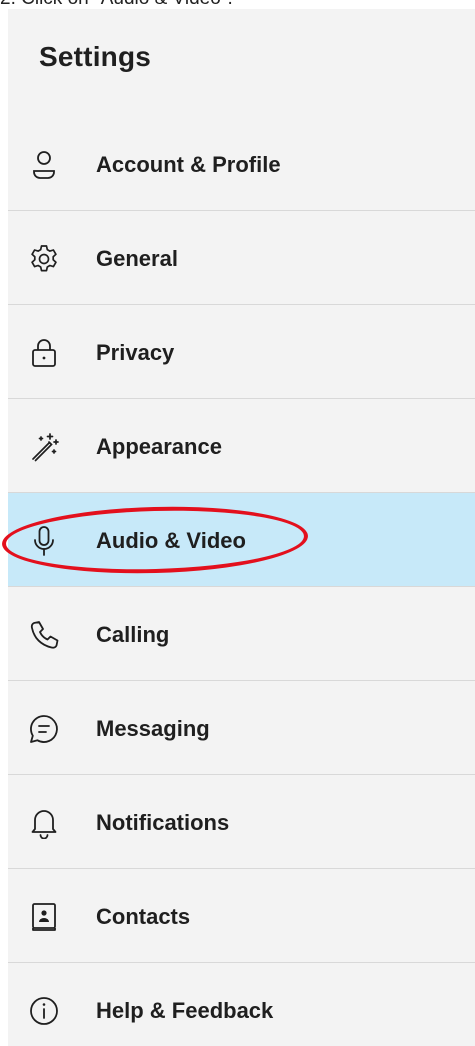 This screenshot has width=475, height=1046. What do you see at coordinates (44, 447) in the screenshot?
I see `magic-wand-icon` at bounding box center [44, 447].